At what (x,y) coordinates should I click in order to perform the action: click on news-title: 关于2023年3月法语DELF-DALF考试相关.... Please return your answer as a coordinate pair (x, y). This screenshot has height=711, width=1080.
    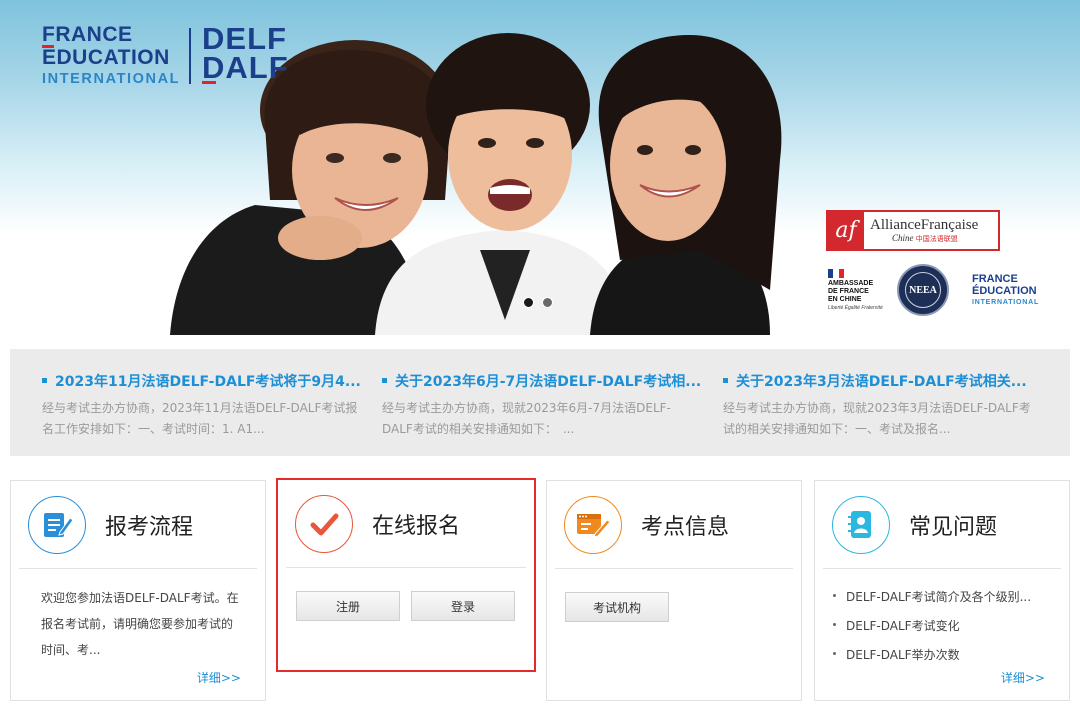
    Looking at the image, I should click on (881, 382).